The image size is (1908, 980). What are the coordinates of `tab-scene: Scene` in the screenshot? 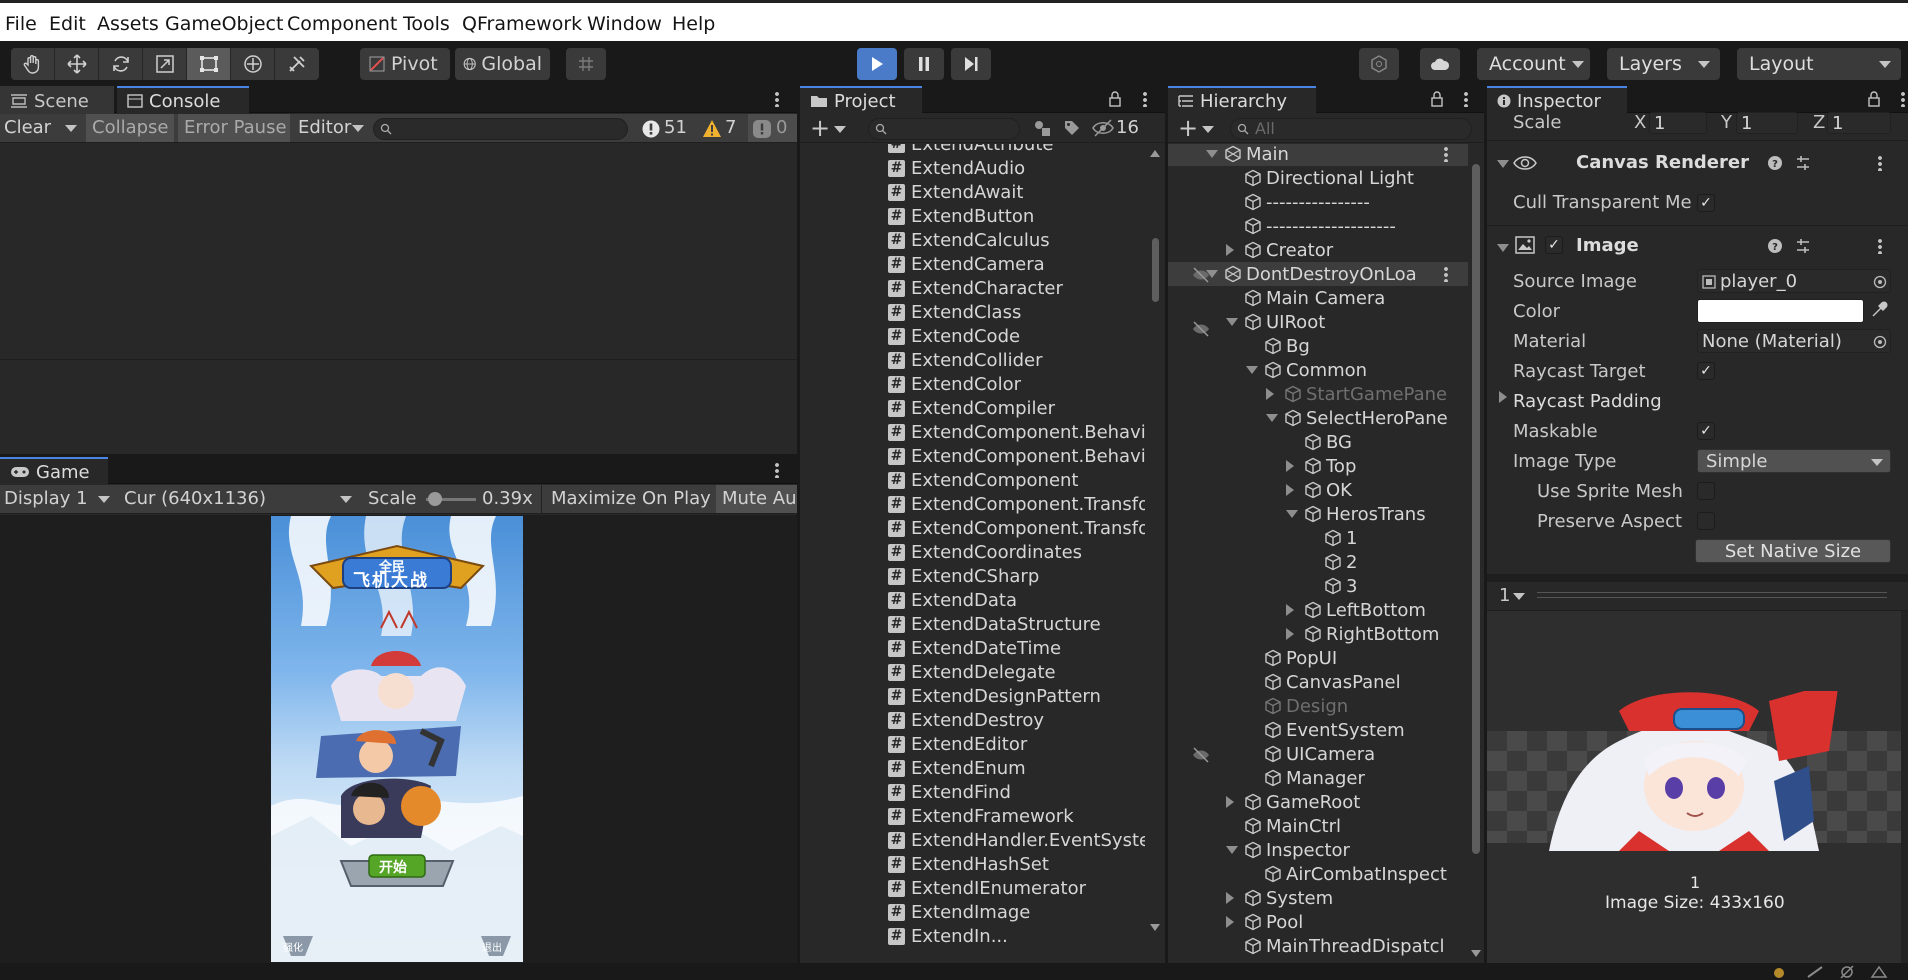 It's located at (57, 100).